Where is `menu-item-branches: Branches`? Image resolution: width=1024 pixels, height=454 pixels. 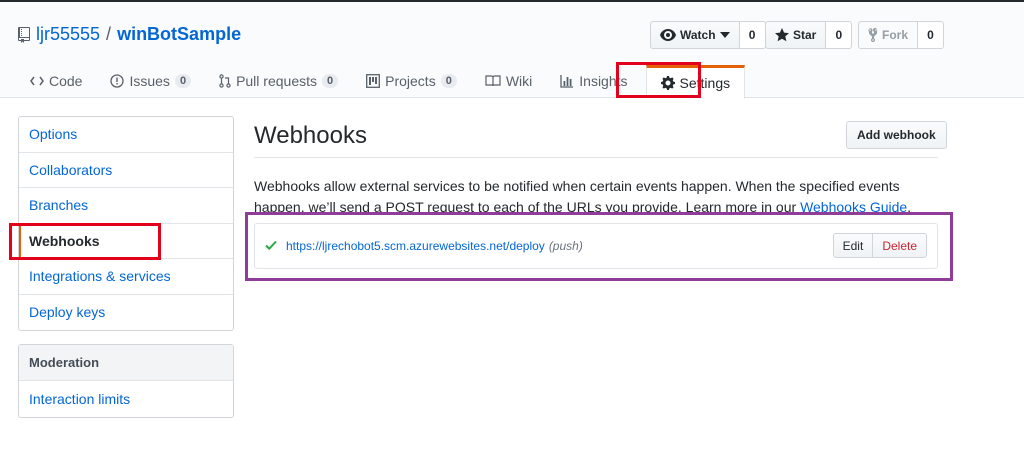 menu-item-branches: Branches is located at coordinates (126, 206).